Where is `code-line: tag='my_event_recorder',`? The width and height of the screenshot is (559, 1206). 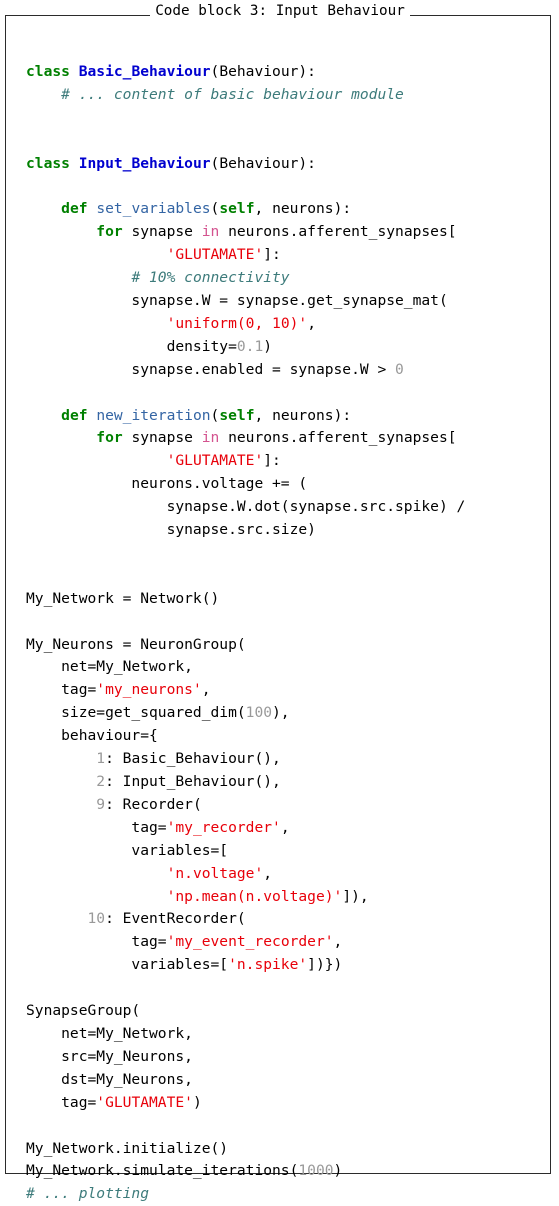
code-line: tag='my_event_recorder', is located at coordinates (184, 941).